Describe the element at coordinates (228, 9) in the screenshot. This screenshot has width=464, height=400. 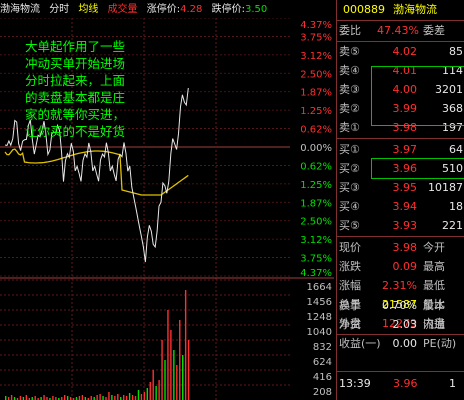
I see `limit-down-label: 跌停价:` at that location.